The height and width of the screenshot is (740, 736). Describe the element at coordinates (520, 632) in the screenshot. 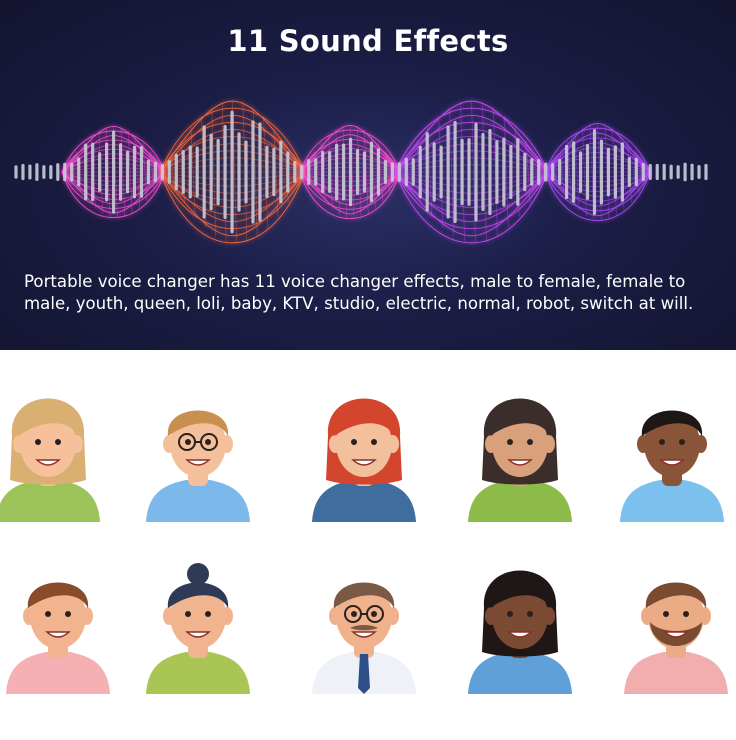

I see `avatar-long-hair-woman` at that location.